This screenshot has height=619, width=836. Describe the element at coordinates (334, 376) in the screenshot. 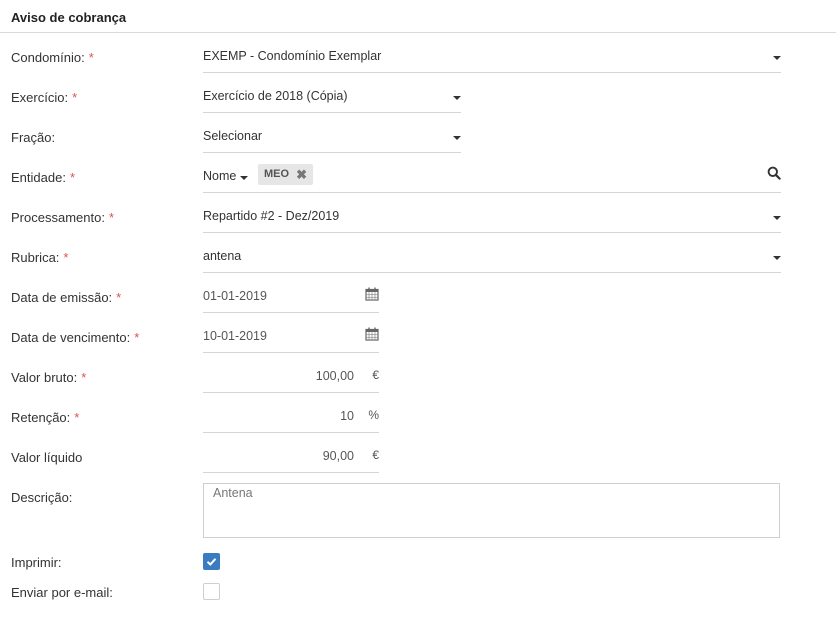

I see `valor-bruto-value: 100,00` at that location.